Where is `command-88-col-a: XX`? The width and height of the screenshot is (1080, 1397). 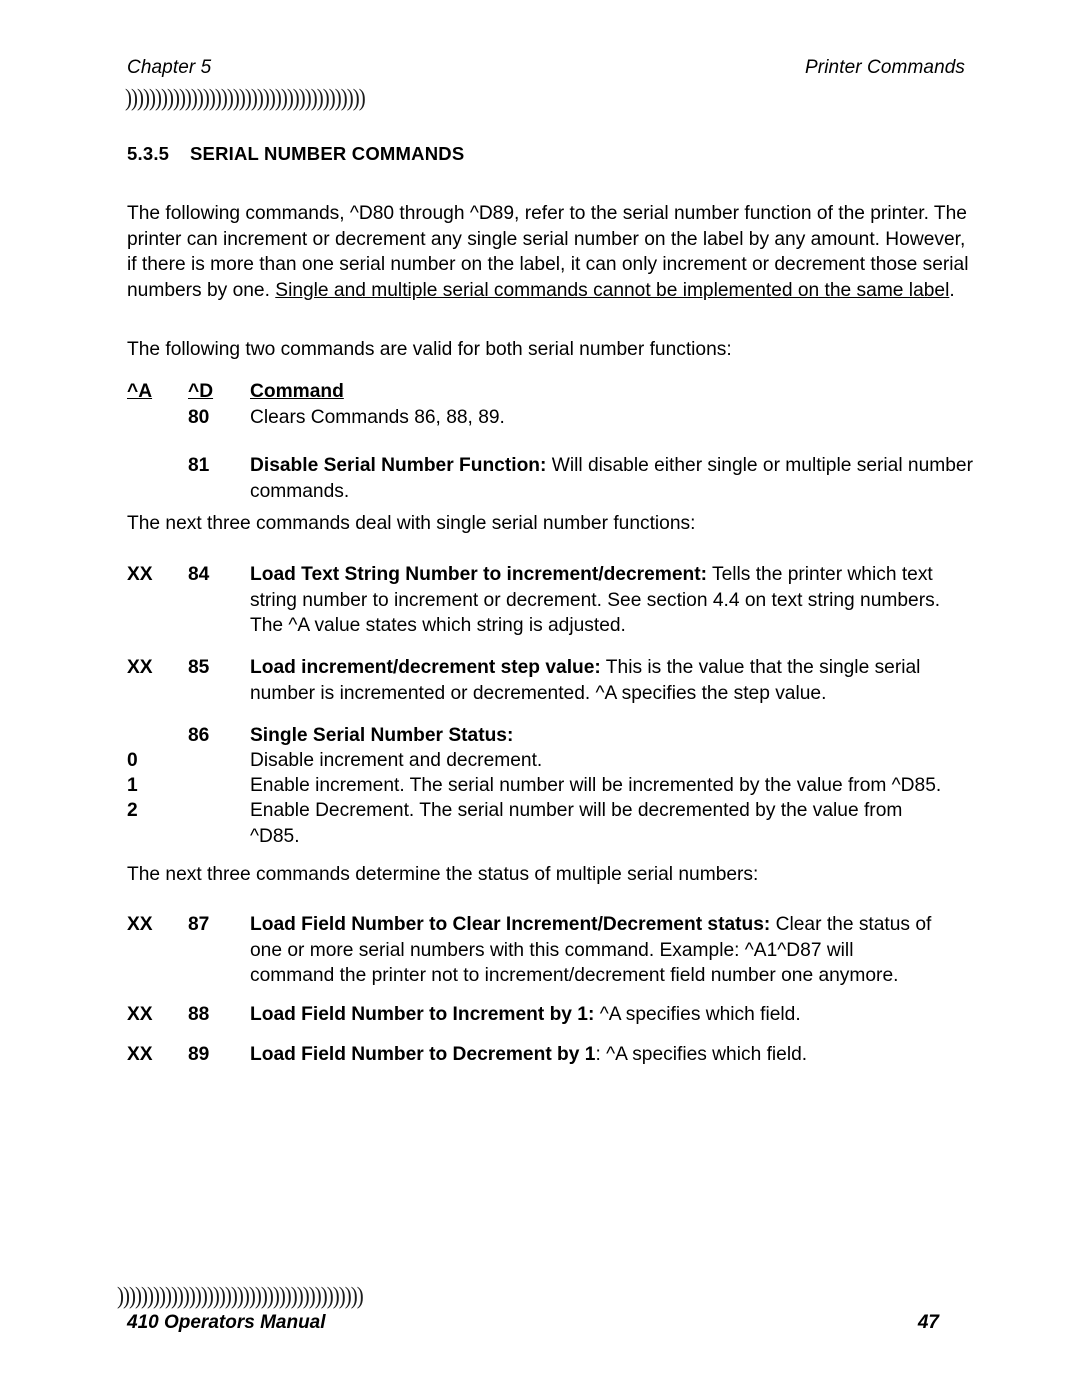
command-88-col-a: XX is located at coordinates (140, 1014).